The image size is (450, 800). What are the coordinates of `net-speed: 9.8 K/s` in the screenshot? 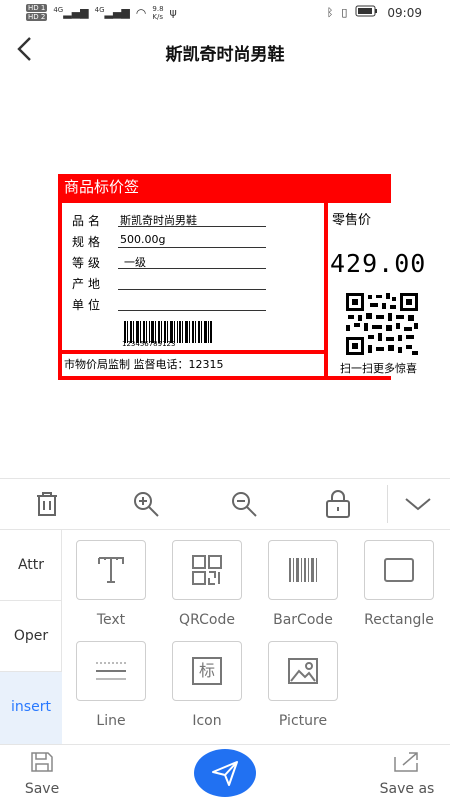 It's located at (158, 12).